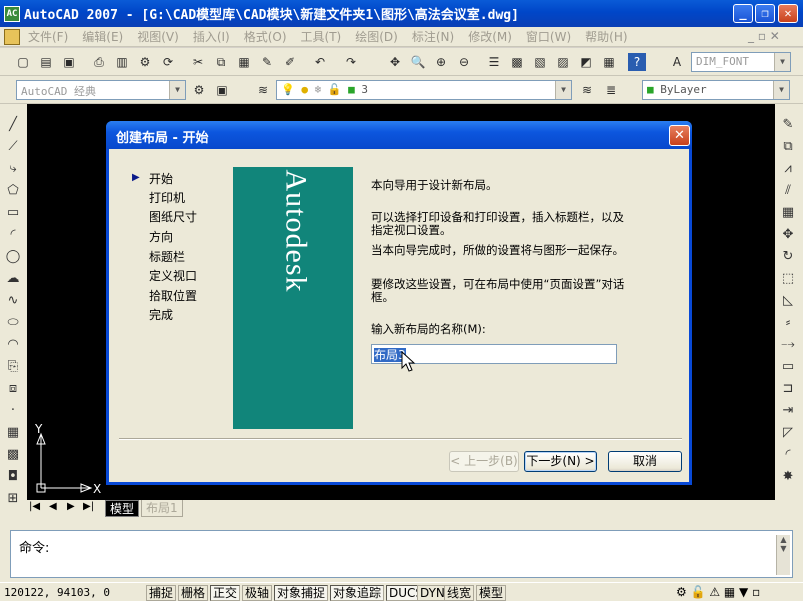 The height and width of the screenshot is (601, 803). Describe the element at coordinates (267, 62) in the screenshot. I see `match-properties-icon: ✎` at that location.